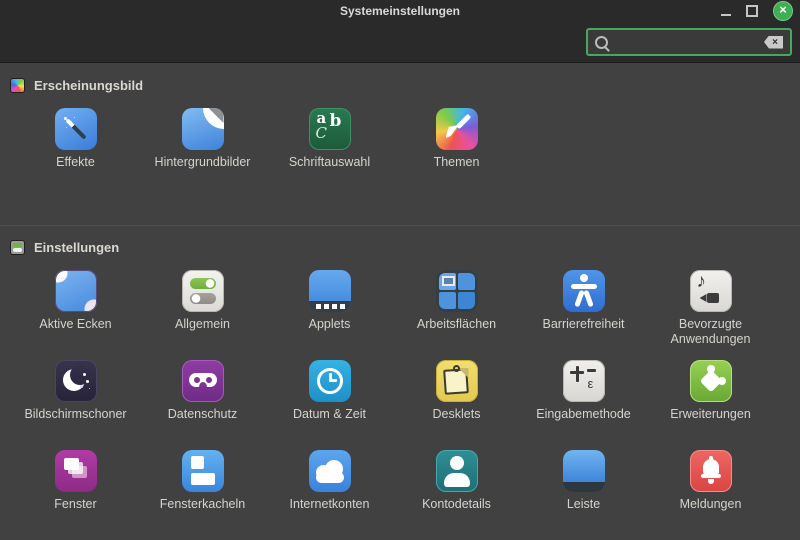  What do you see at coordinates (77, 247) in the screenshot?
I see `section-title: Einstellungen` at bounding box center [77, 247].